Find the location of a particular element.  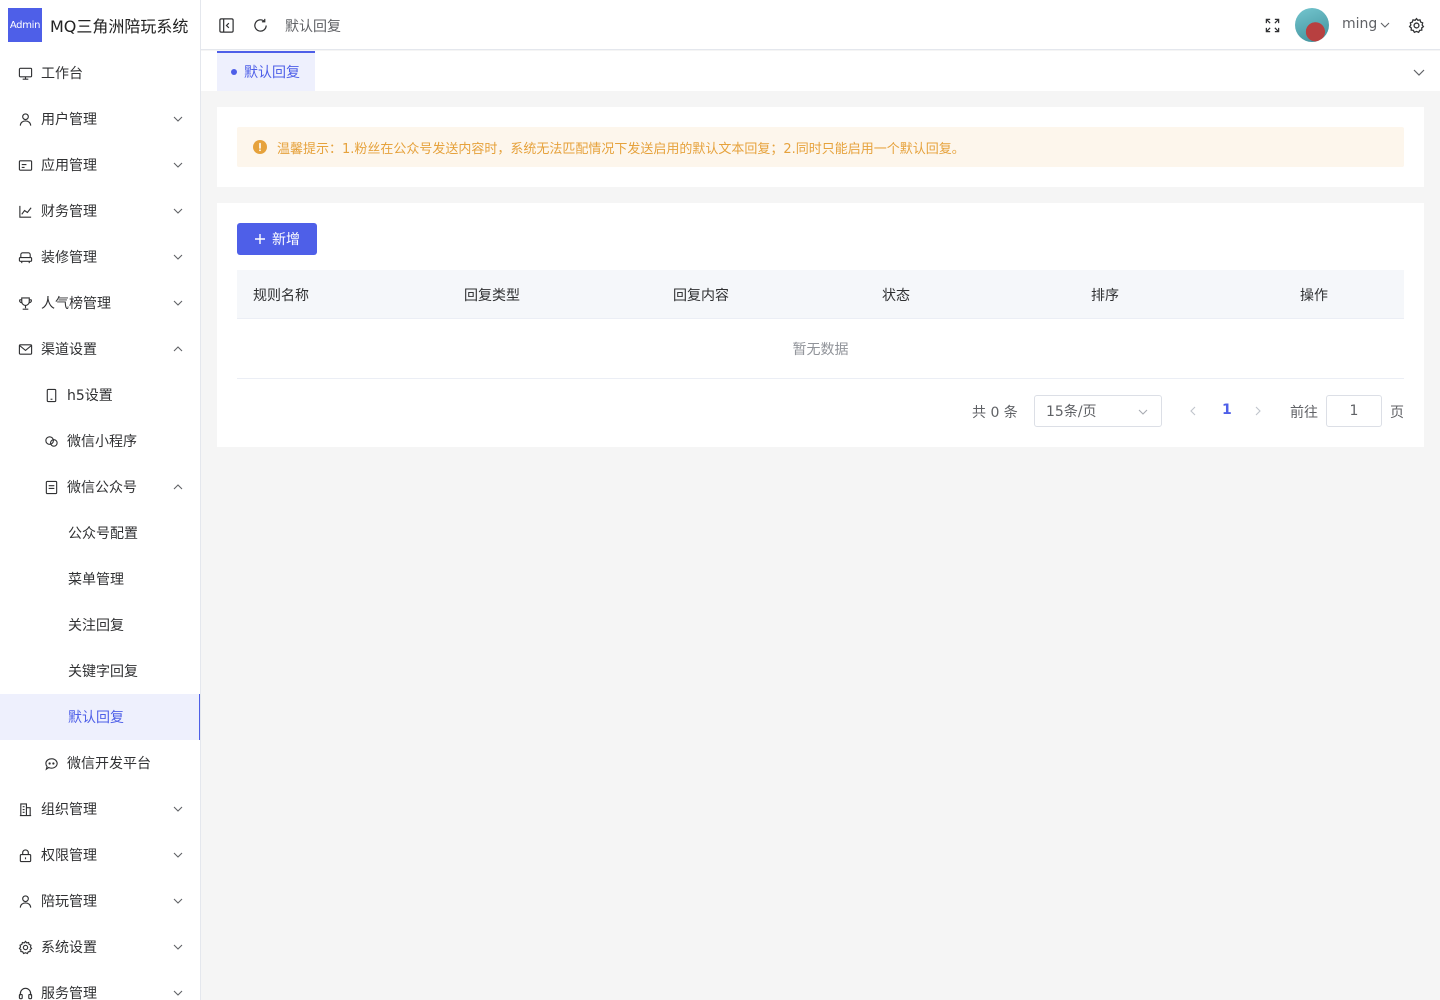

logo-badge: Admin is located at coordinates (25, 25).